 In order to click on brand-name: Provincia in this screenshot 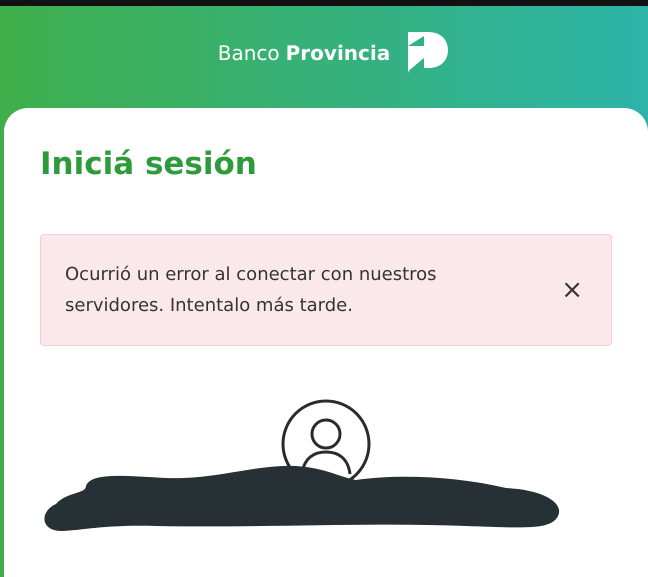, I will do `click(338, 53)`.